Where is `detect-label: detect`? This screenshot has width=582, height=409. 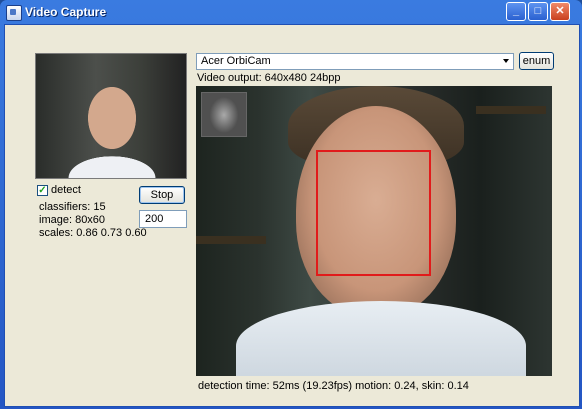
detect-label: detect is located at coordinates (66, 190).